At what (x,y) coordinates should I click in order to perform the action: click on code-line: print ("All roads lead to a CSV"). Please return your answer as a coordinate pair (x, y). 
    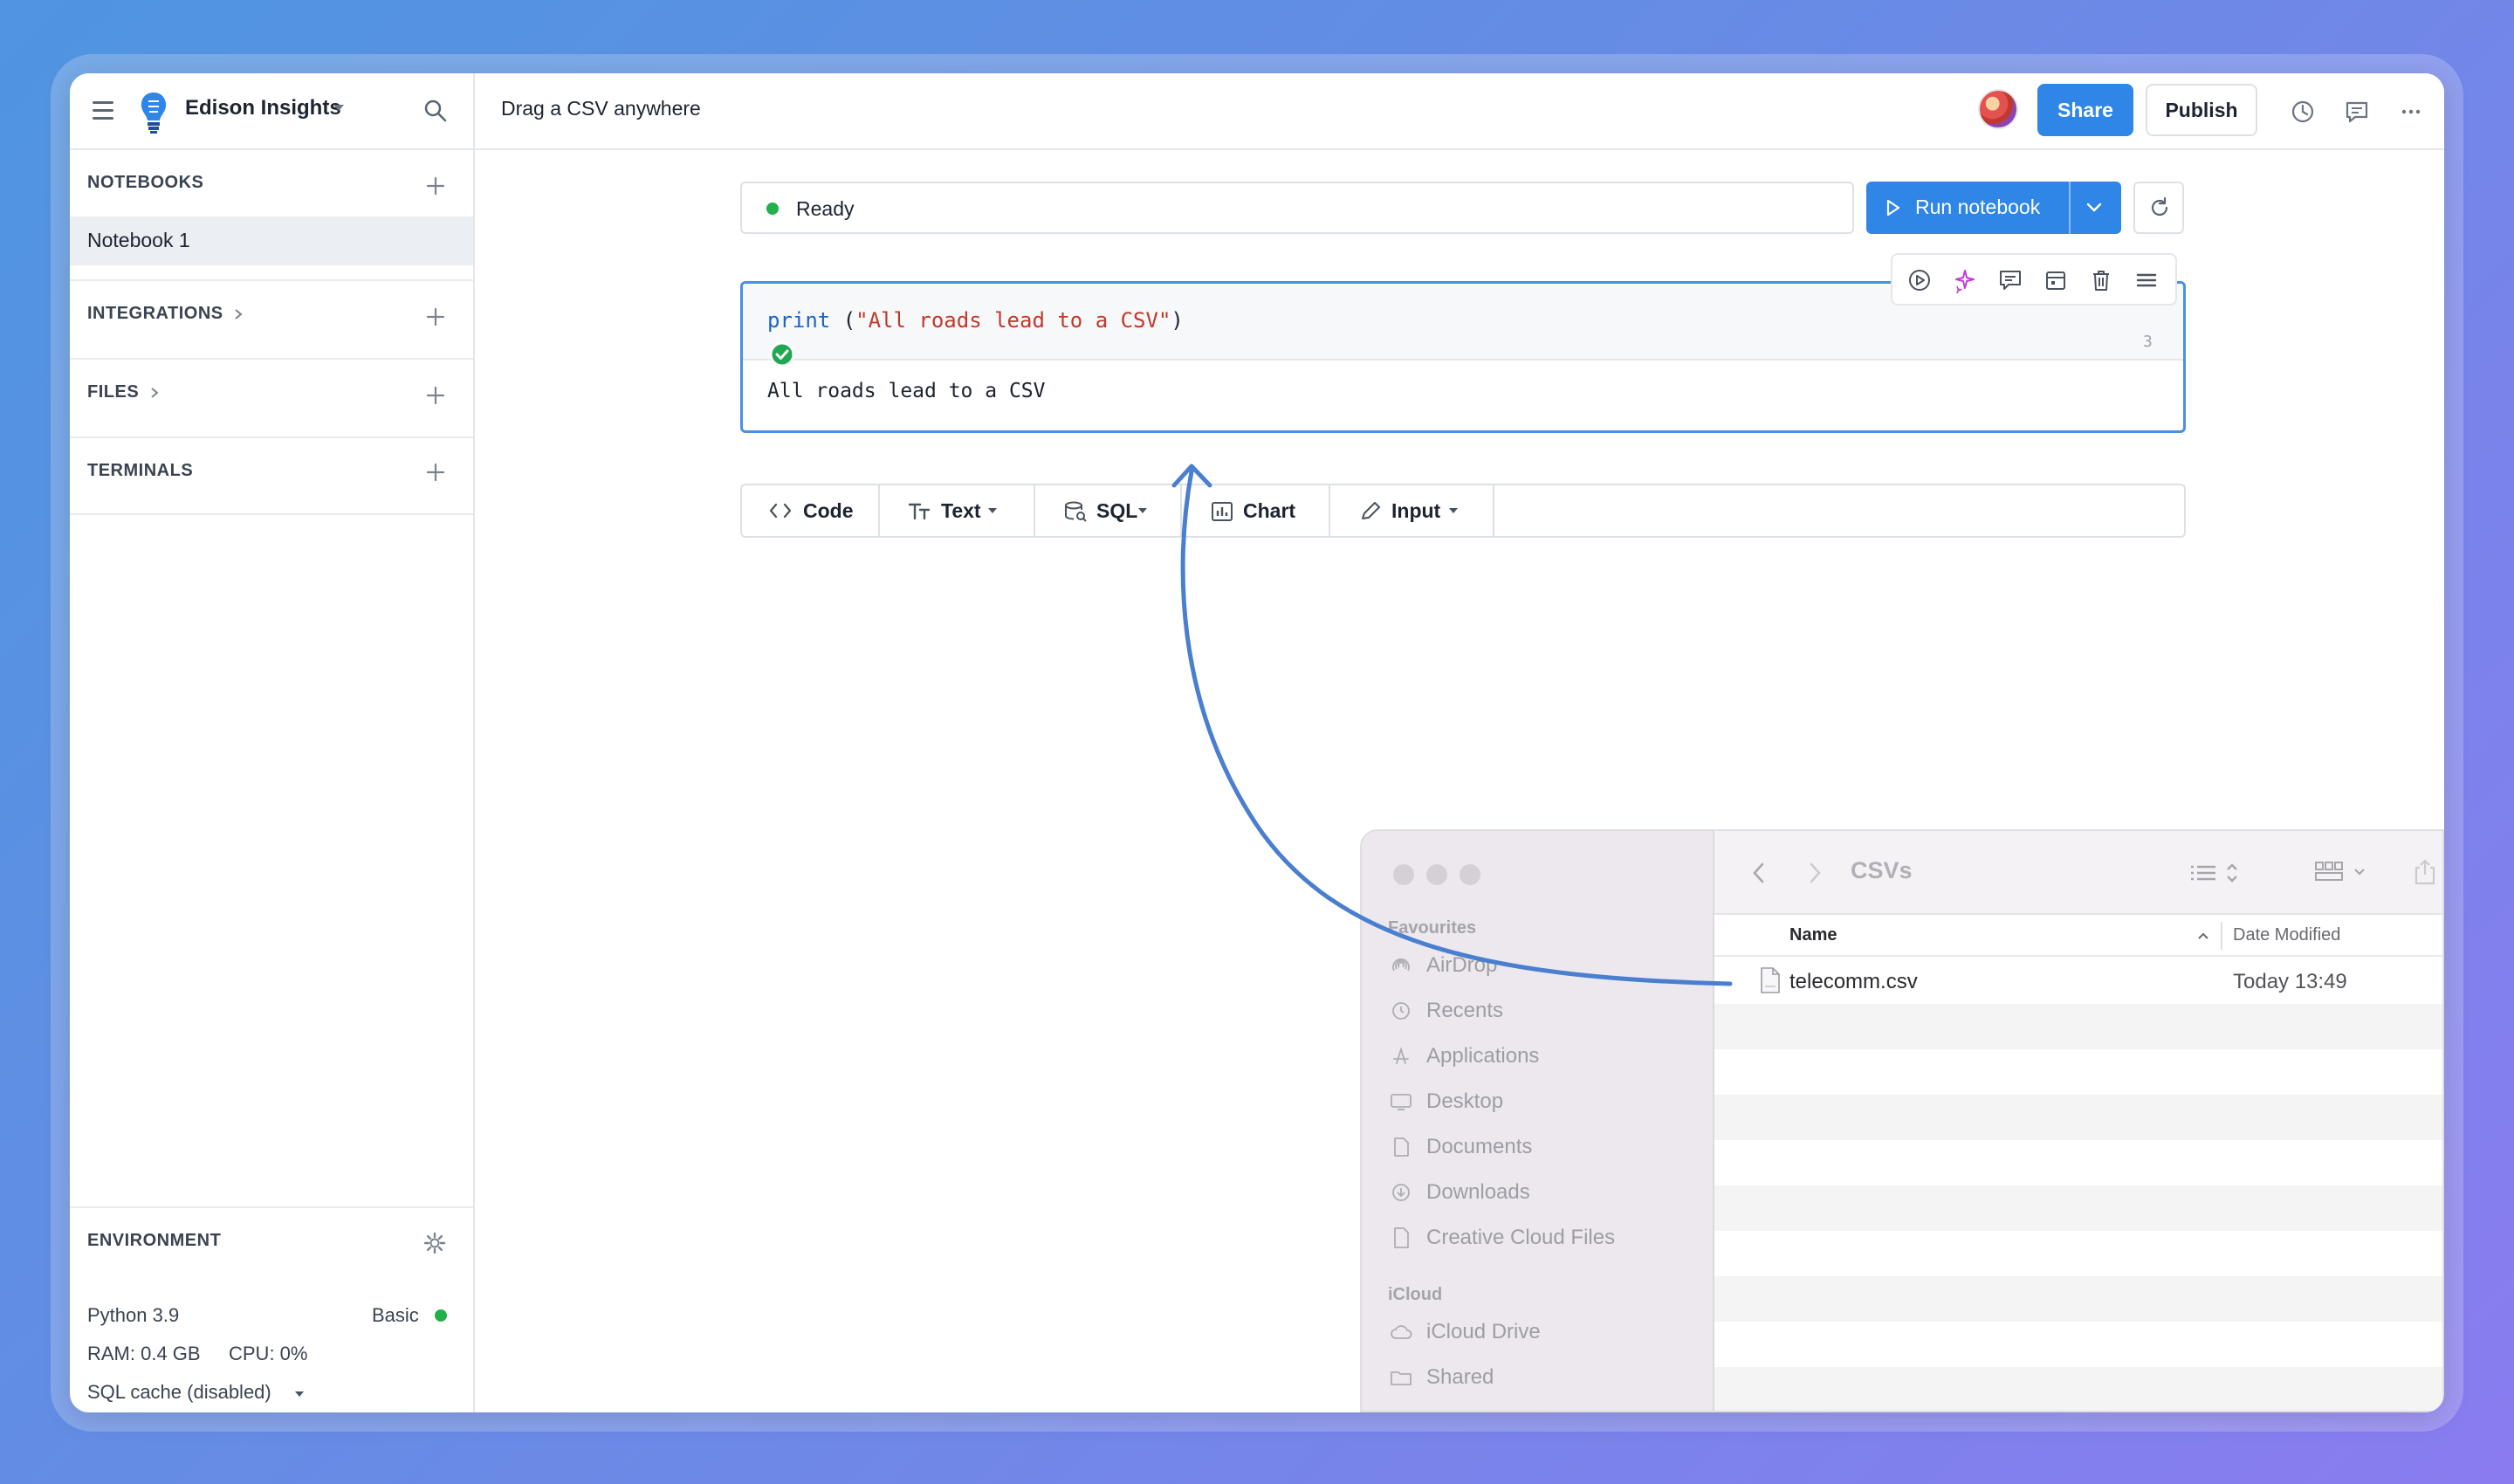
    Looking at the image, I should click on (976, 320).